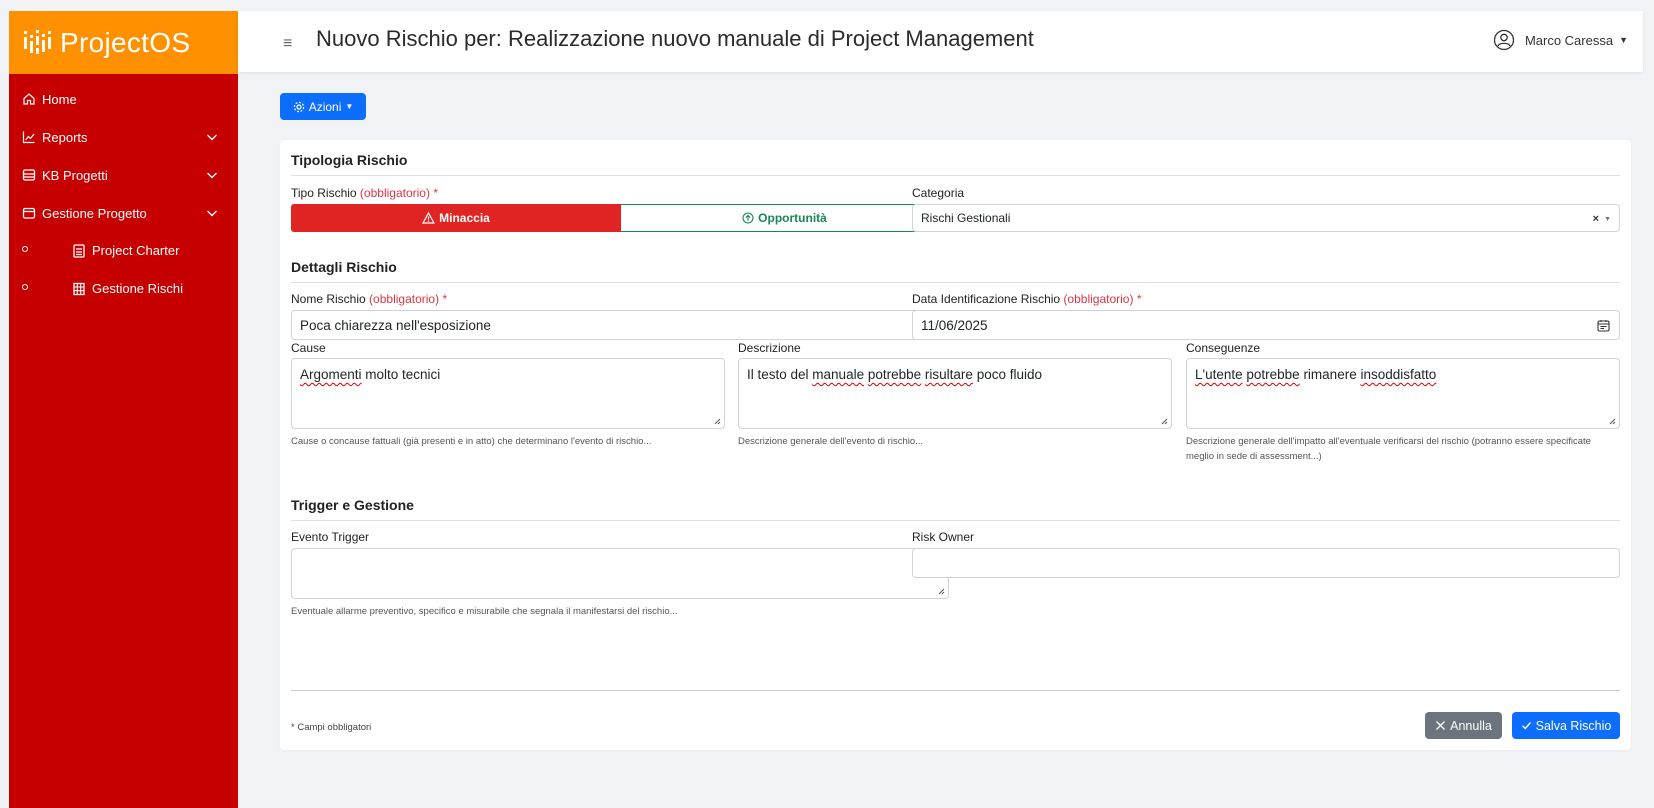 The height and width of the screenshot is (808, 1654). What do you see at coordinates (948, 374) in the screenshot?
I see `descrizione-text-misspelled: risultare` at bounding box center [948, 374].